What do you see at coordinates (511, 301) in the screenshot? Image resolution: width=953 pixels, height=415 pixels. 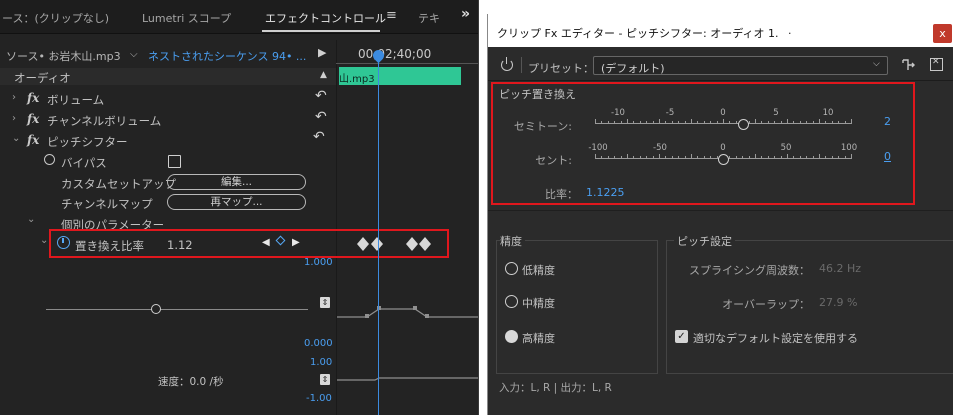 I see `radio-medium-precision` at bounding box center [511, 301].